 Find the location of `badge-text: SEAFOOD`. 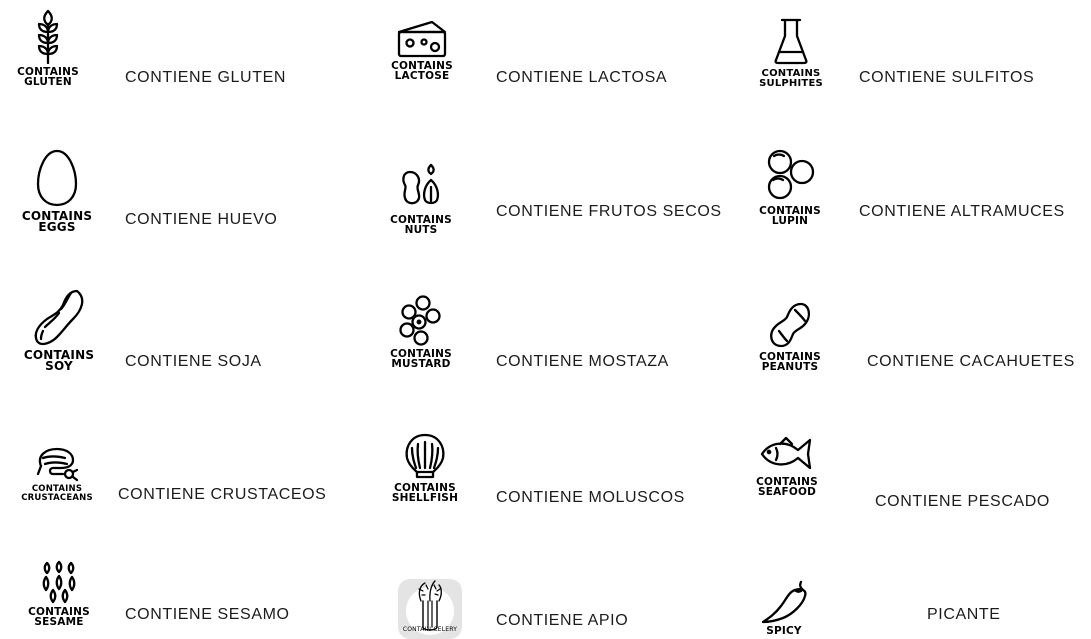

badge-text: SEAFOOD is located at coordinates (786, 492).